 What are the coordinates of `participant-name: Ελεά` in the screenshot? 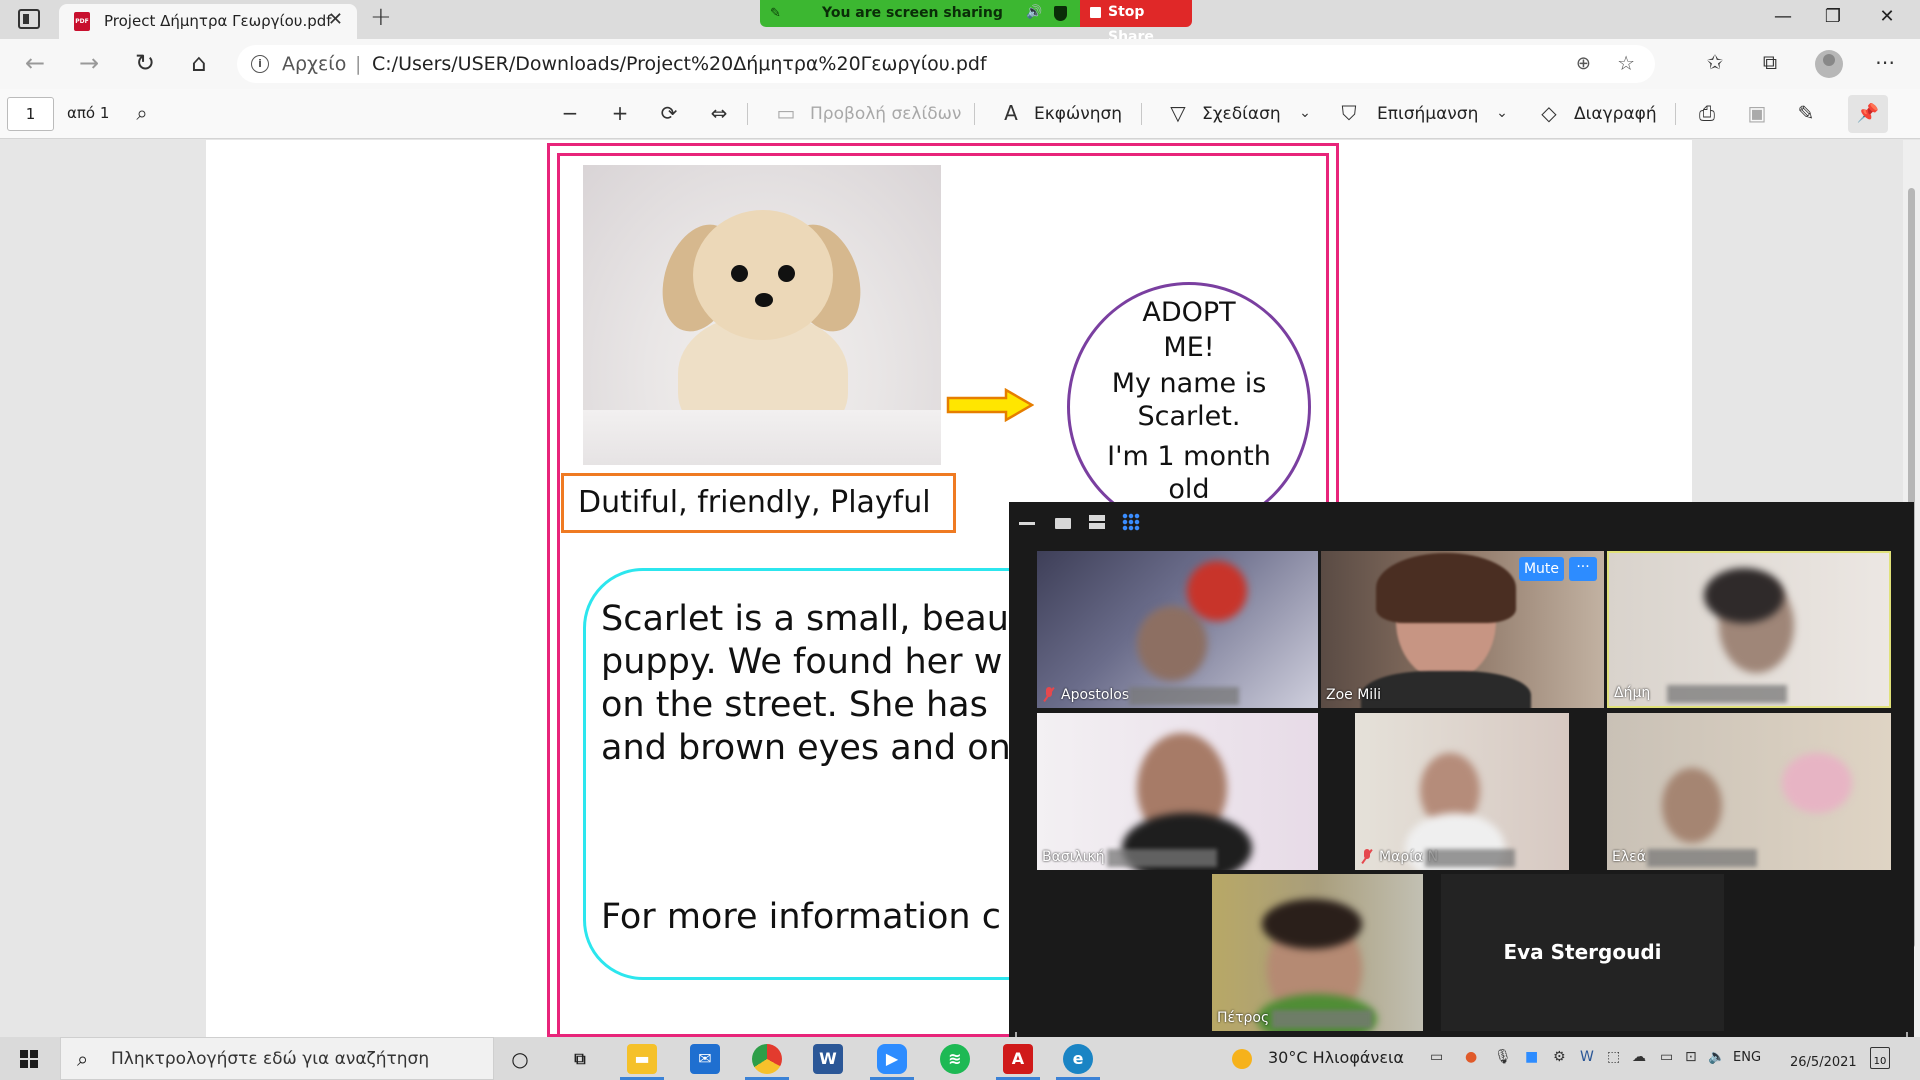 It's located at (1629, 857).